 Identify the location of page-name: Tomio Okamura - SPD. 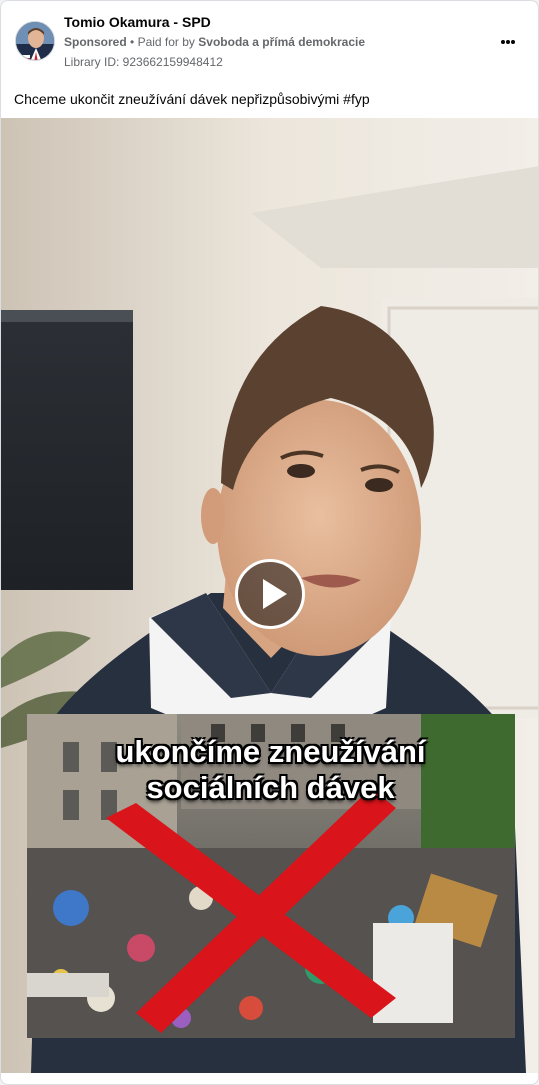
(137, 22).